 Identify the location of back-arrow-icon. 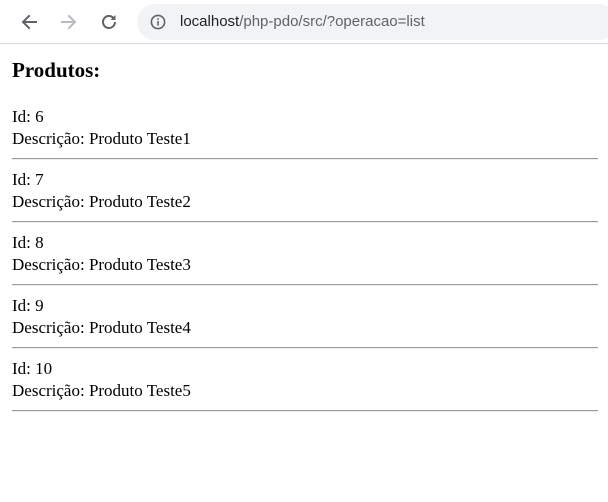
(29, 22).